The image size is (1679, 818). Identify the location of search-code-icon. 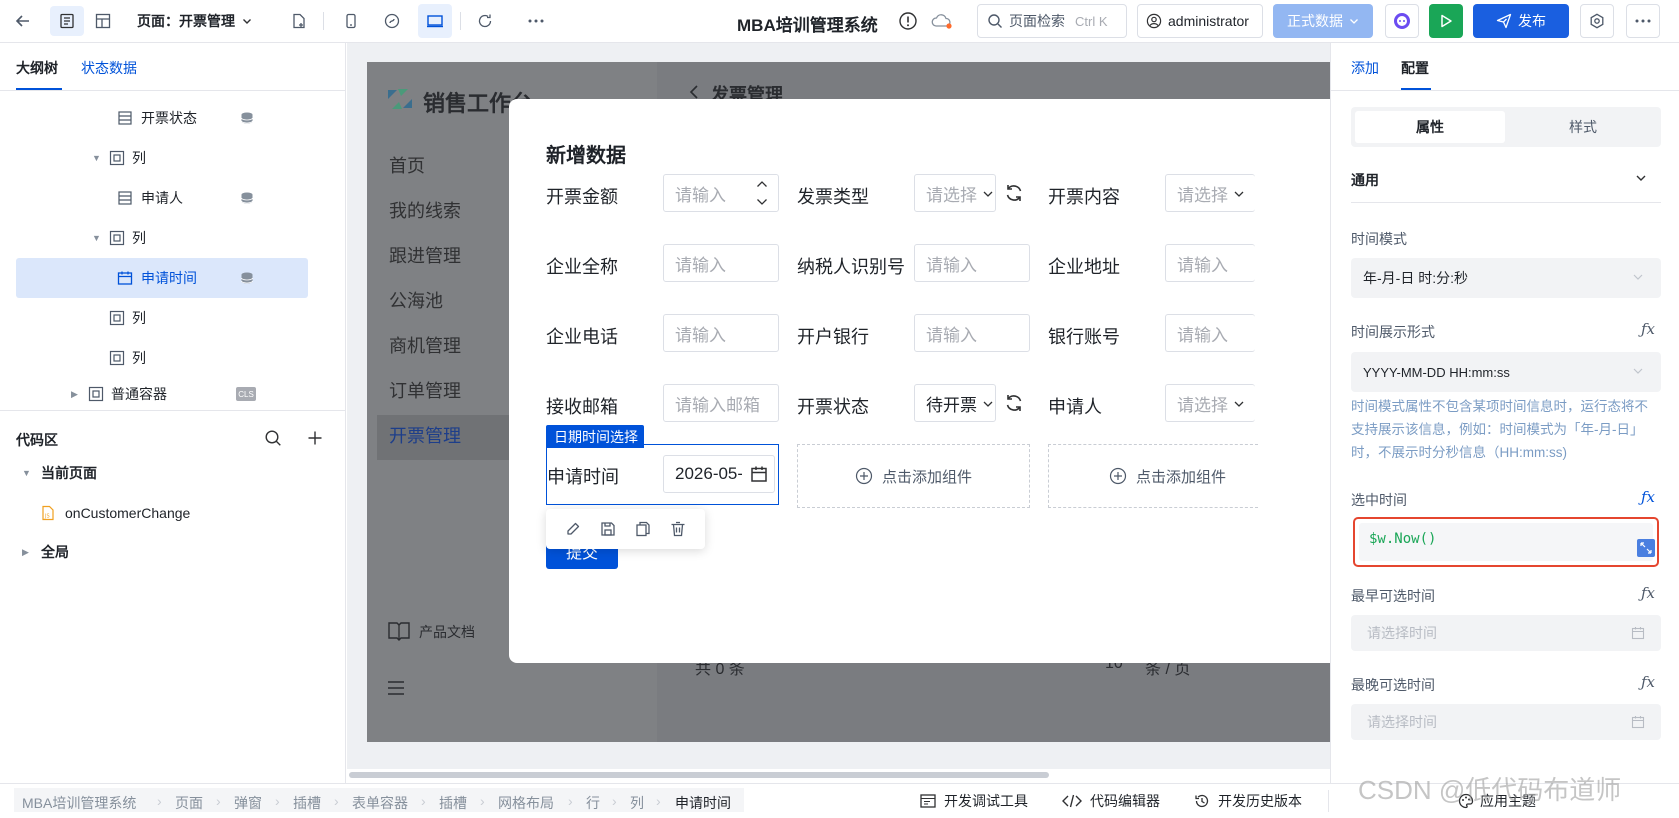
(273, 438).